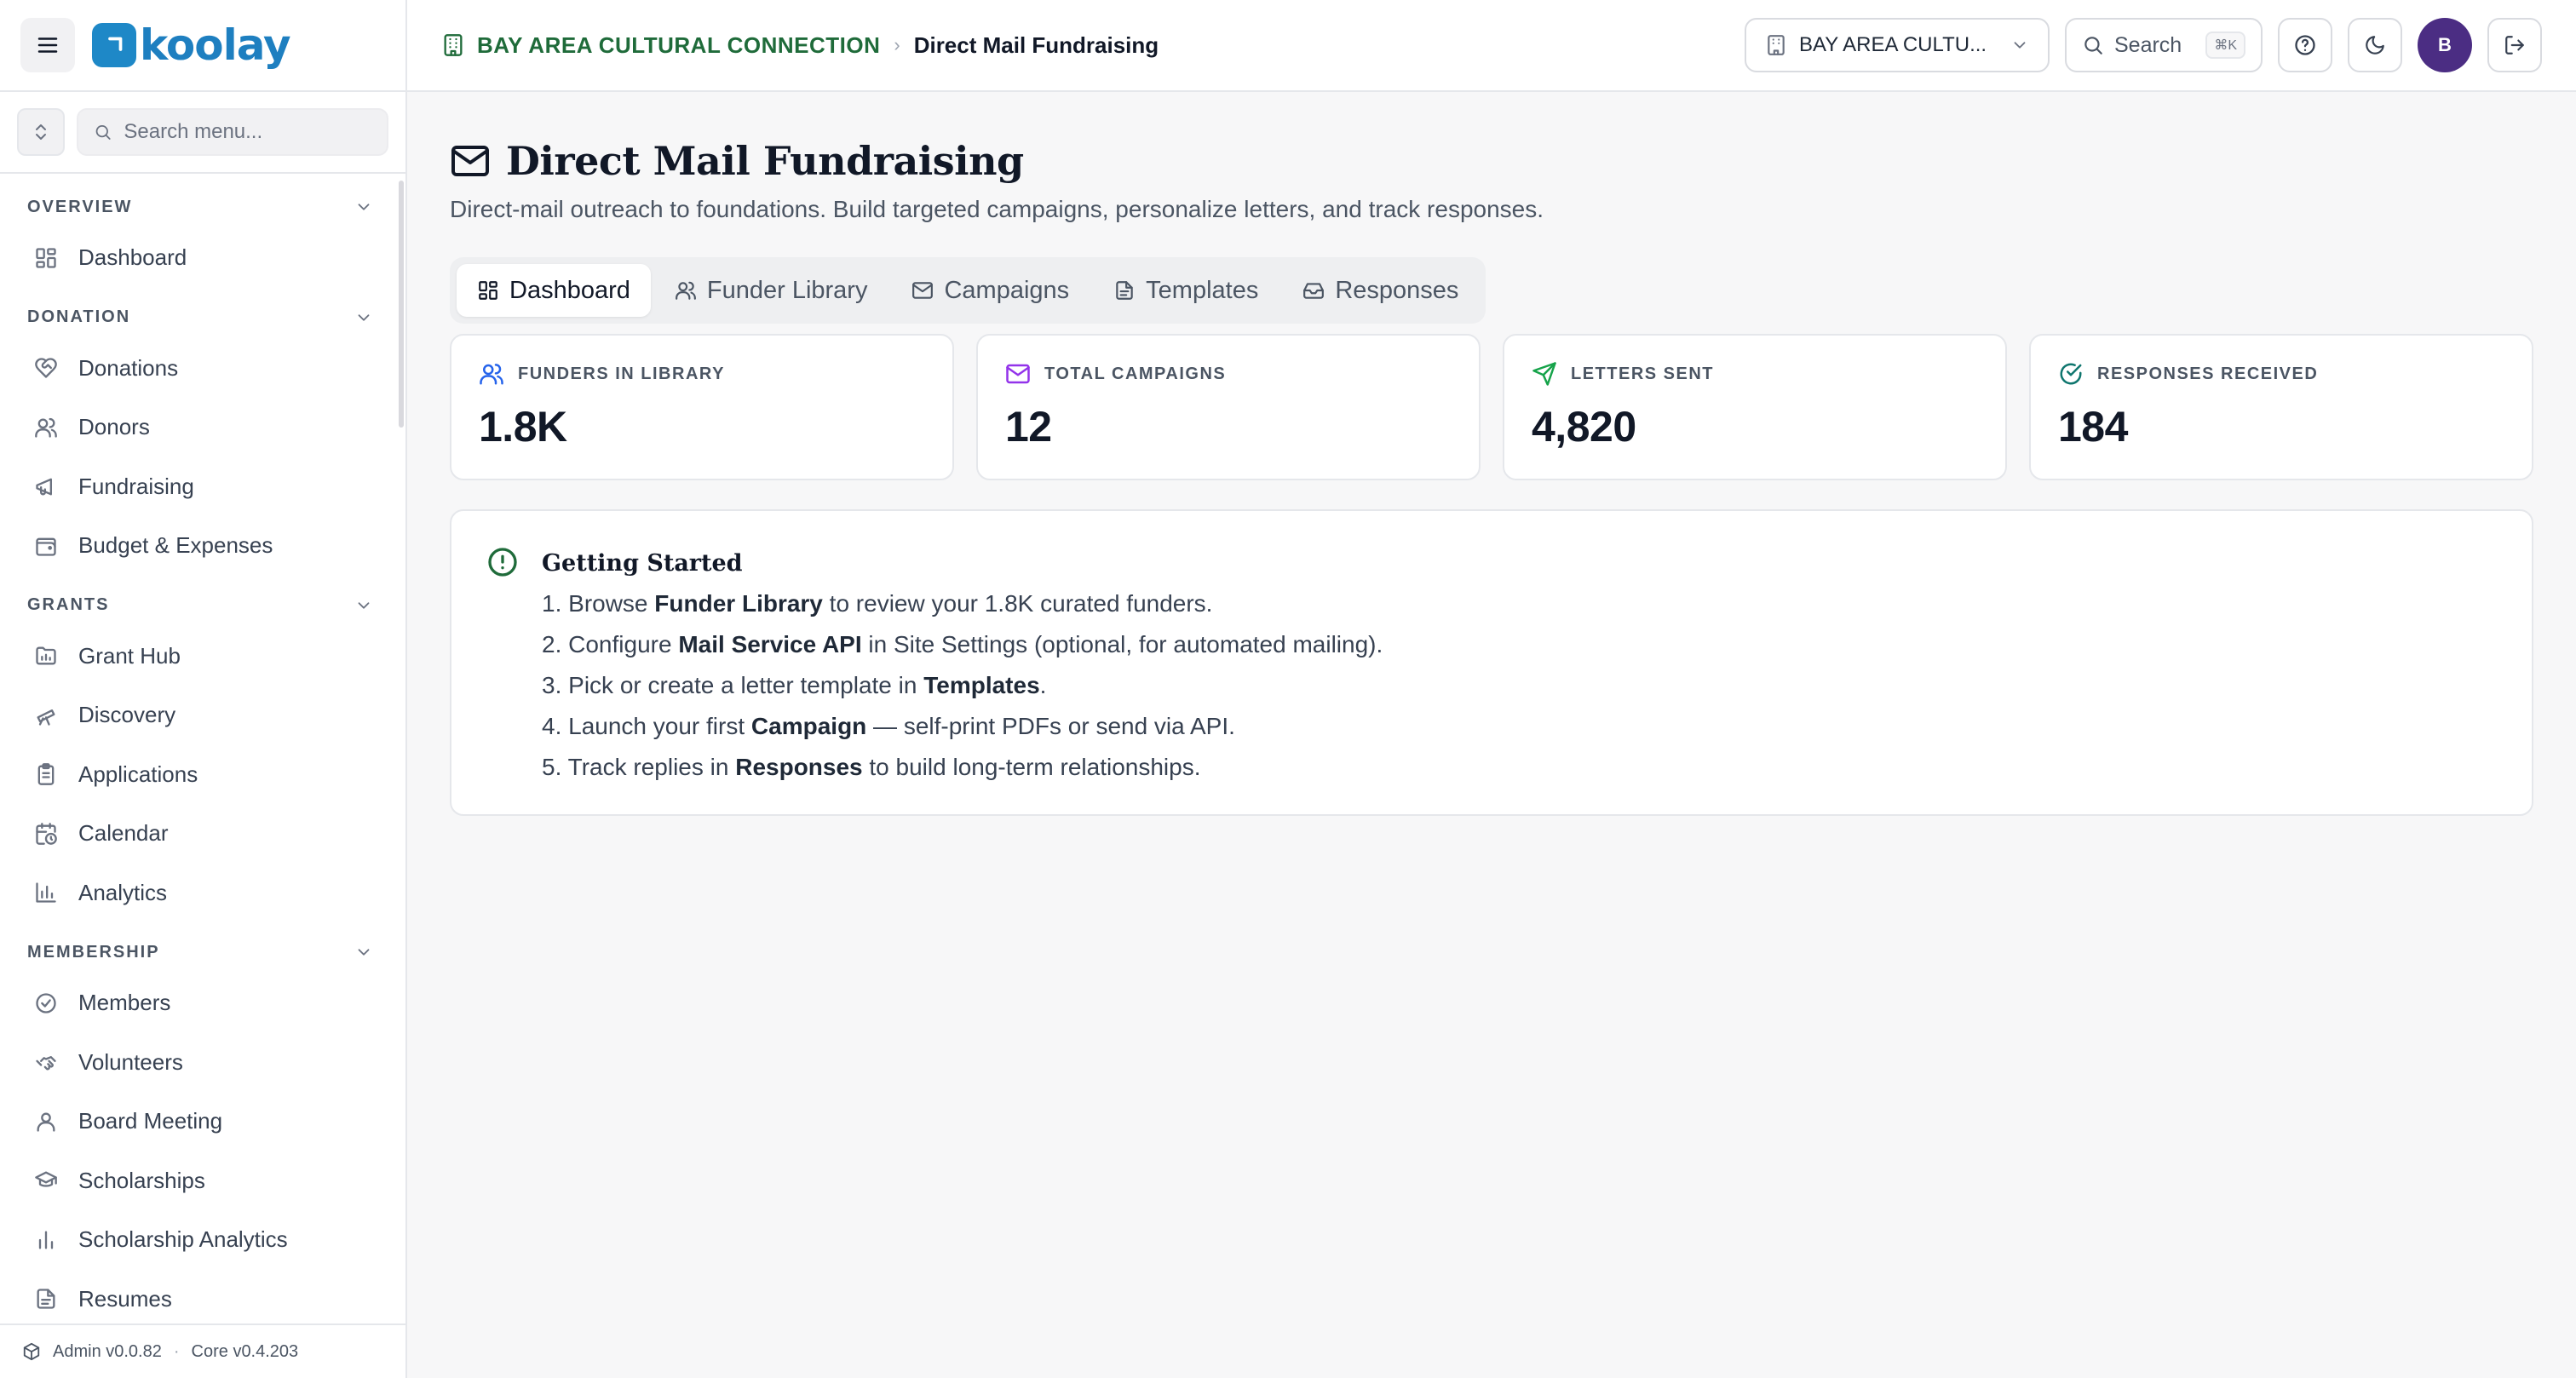 This screenshot has height=1378, width=2576. Describe the element at coordinates (203, 258) in the screenshot. I see `sidebar-item-dashboard: Dashboard` at that location.